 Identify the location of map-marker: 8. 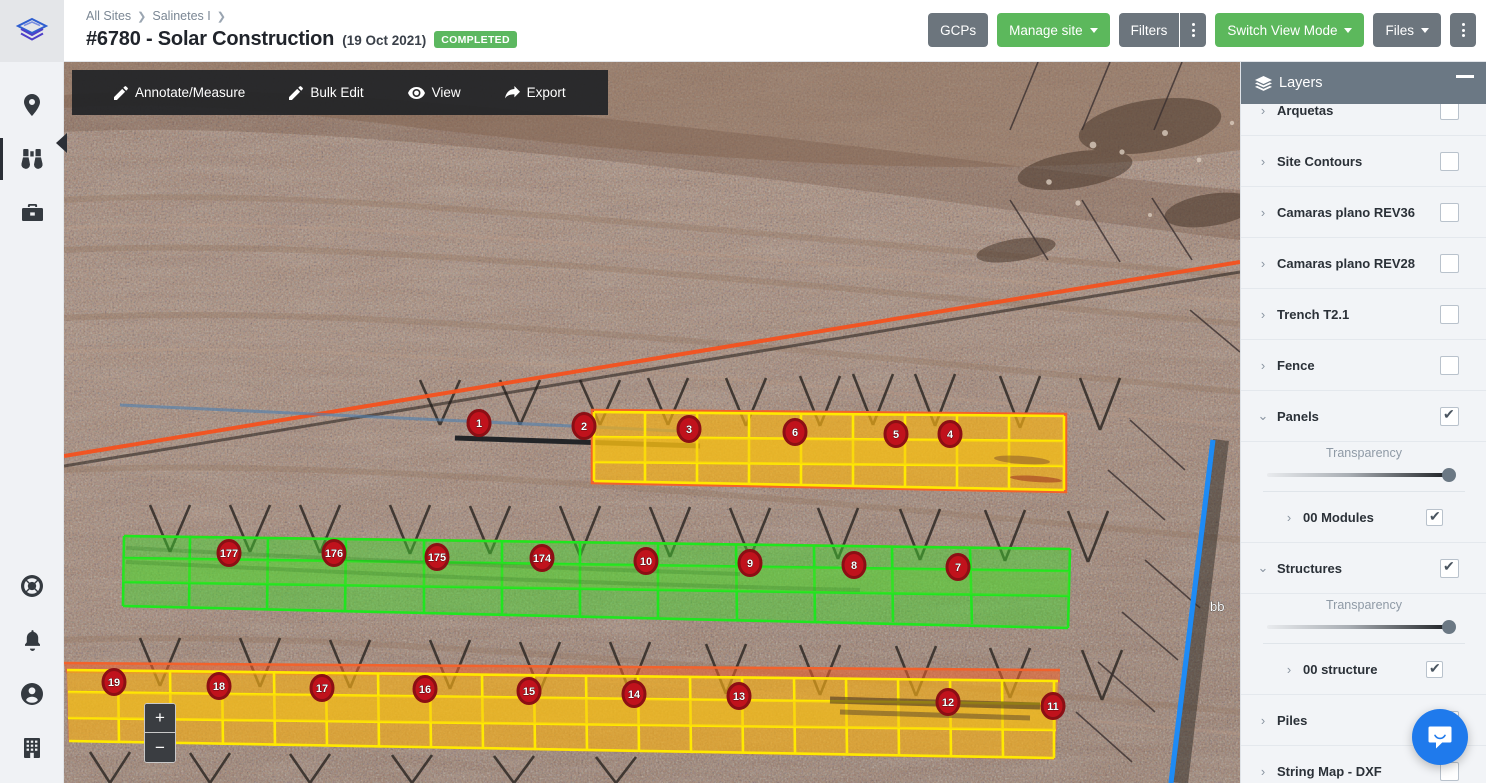
(854, 565).